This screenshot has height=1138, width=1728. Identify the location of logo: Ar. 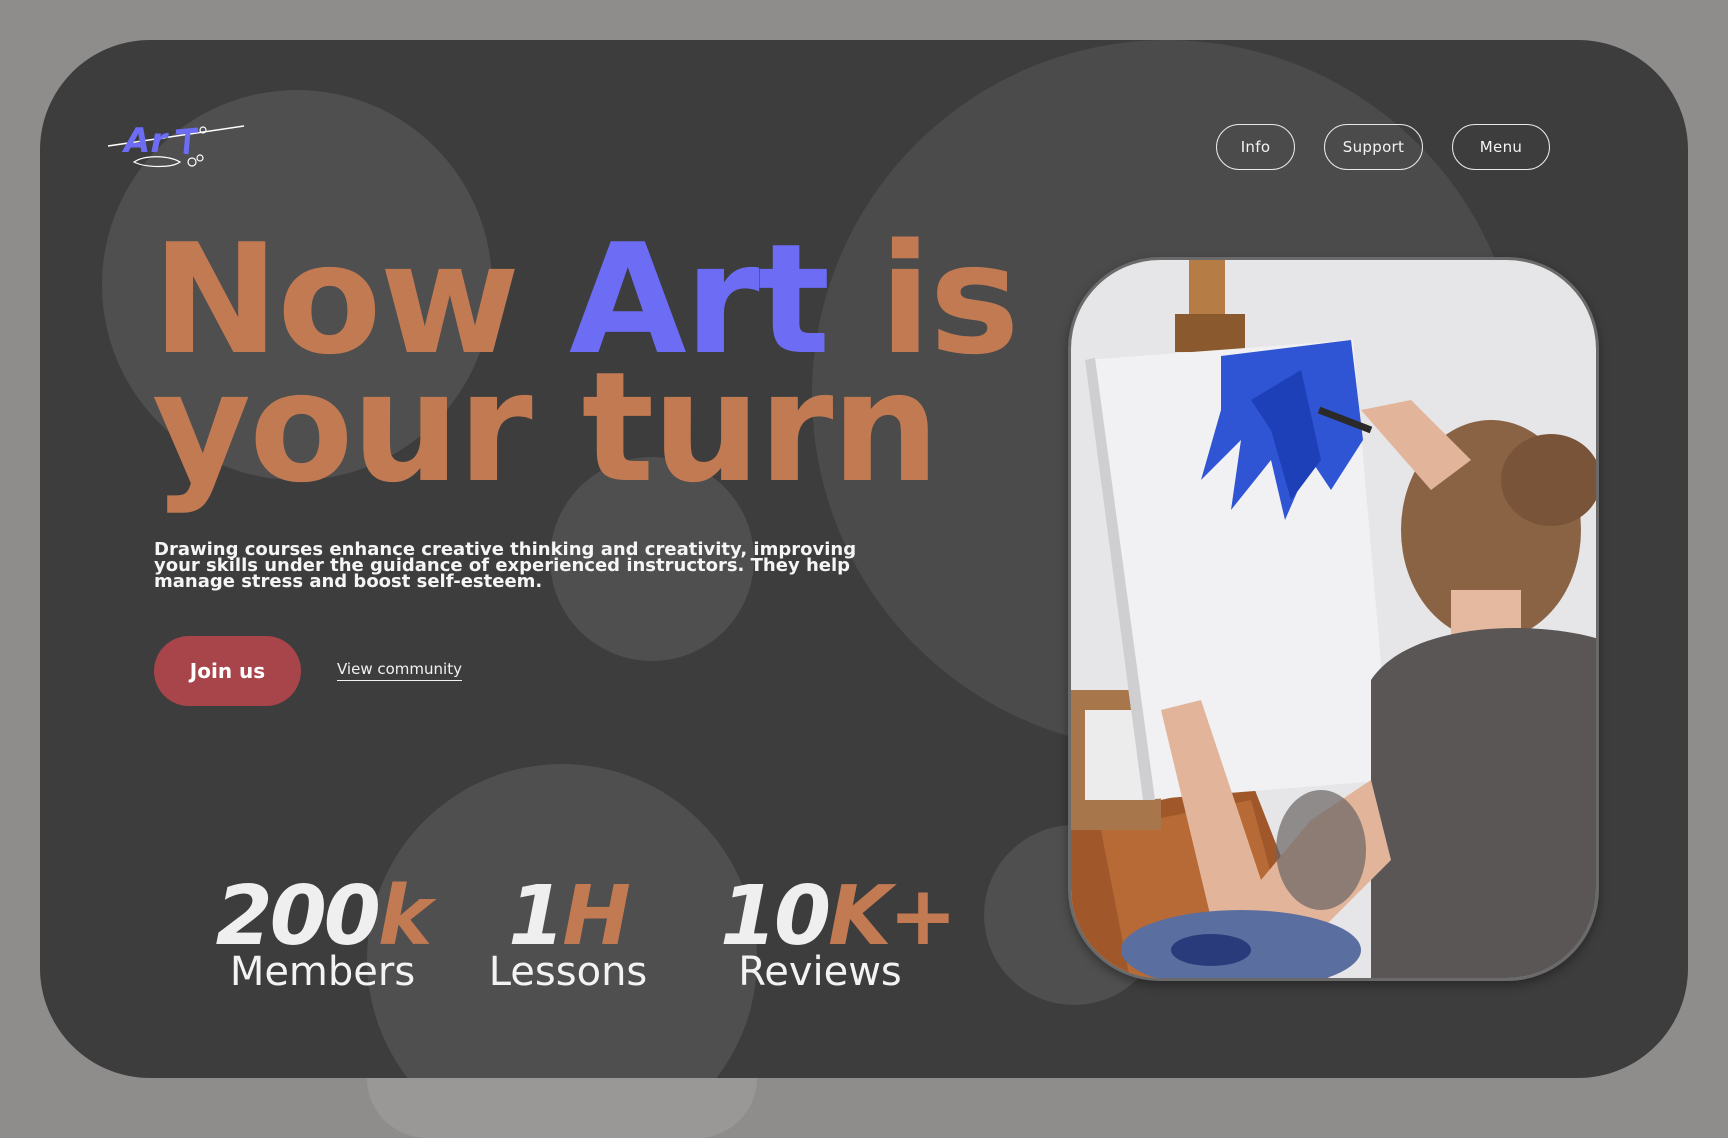
(176, 144).